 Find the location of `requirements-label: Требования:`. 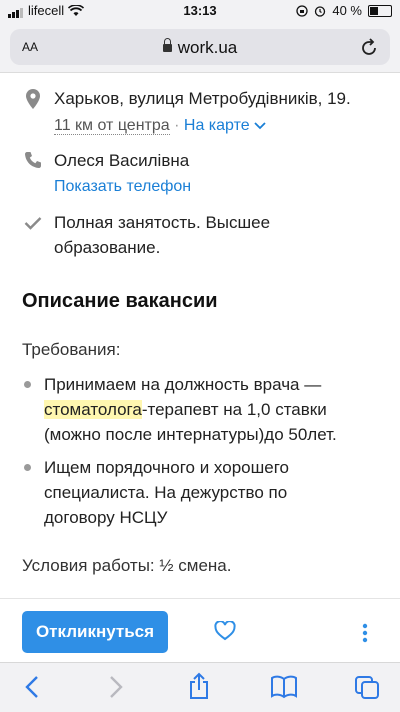

requirements-label: Требования: is located at coordinates (71, 349).